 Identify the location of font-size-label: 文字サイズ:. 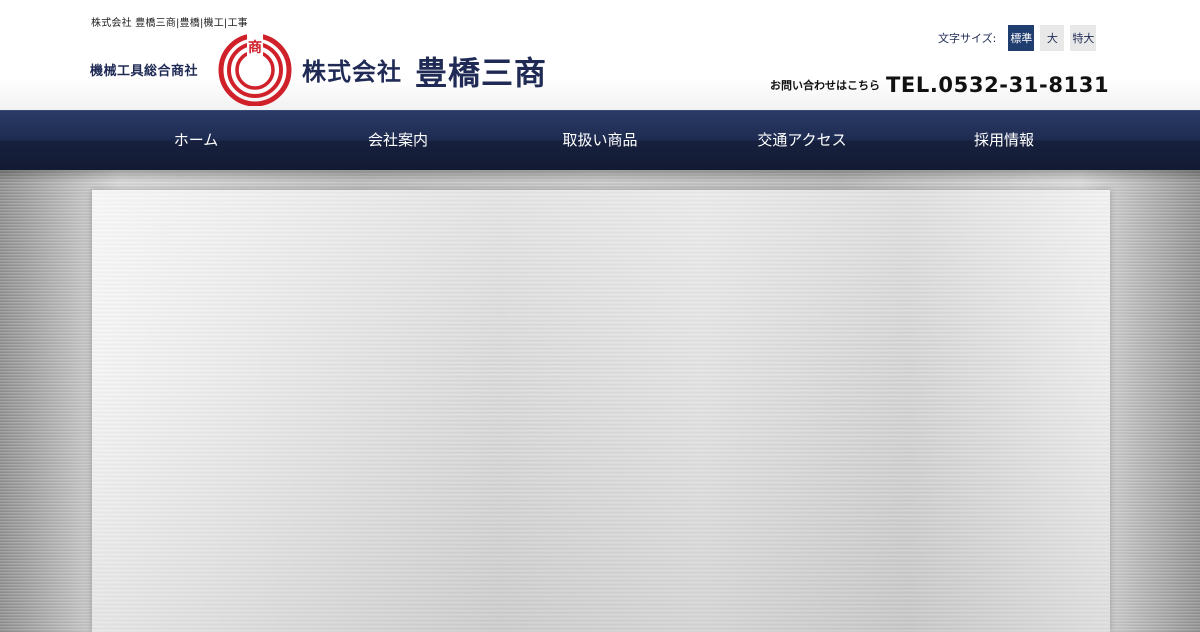
(967, 38).